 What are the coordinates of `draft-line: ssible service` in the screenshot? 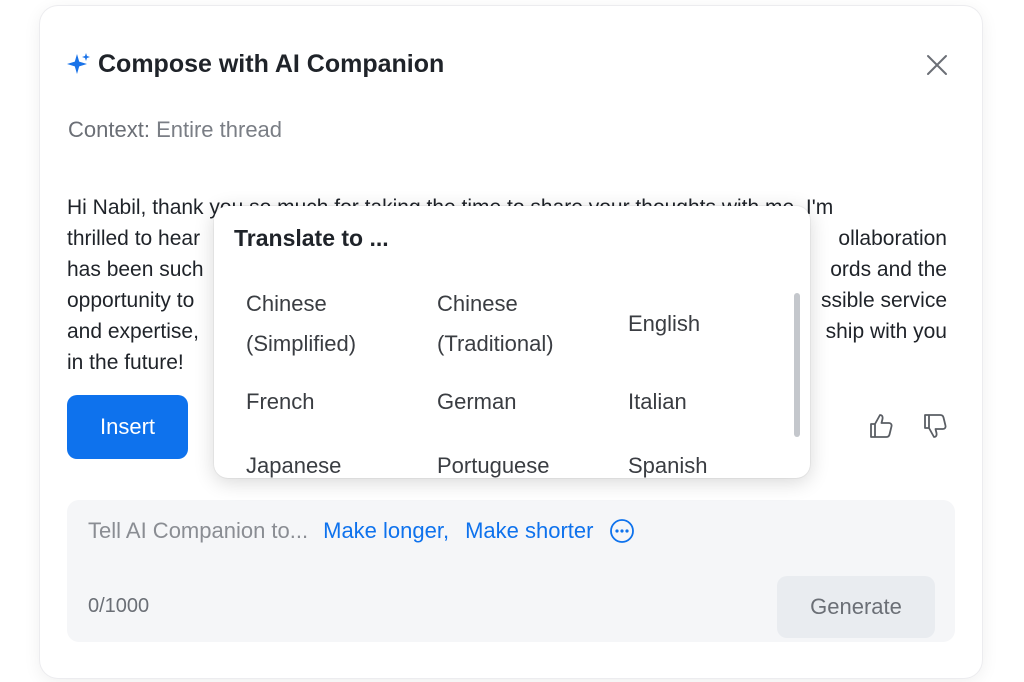 It's located at (883, 300).